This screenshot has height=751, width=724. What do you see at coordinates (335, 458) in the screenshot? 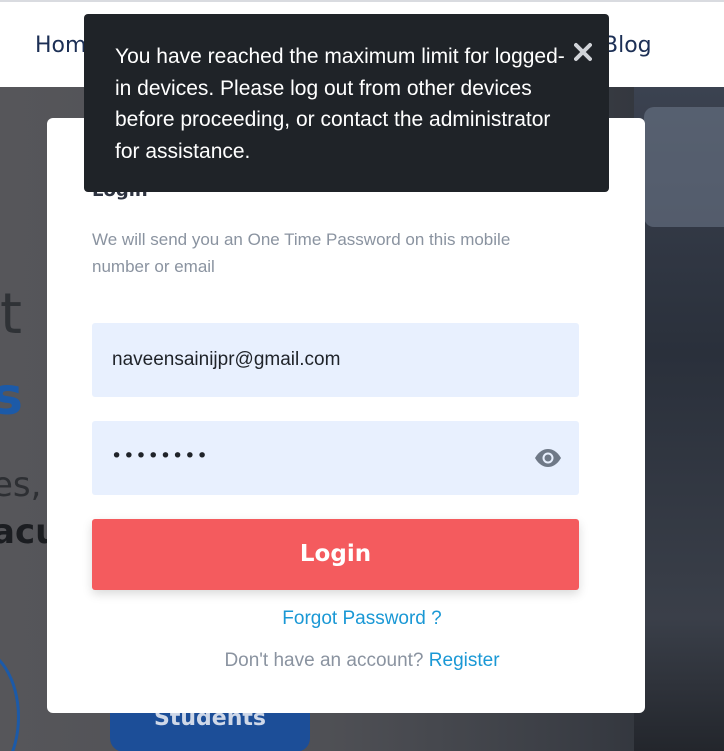
I see `password-field: ••••••••` at bounding box center [335, 458].